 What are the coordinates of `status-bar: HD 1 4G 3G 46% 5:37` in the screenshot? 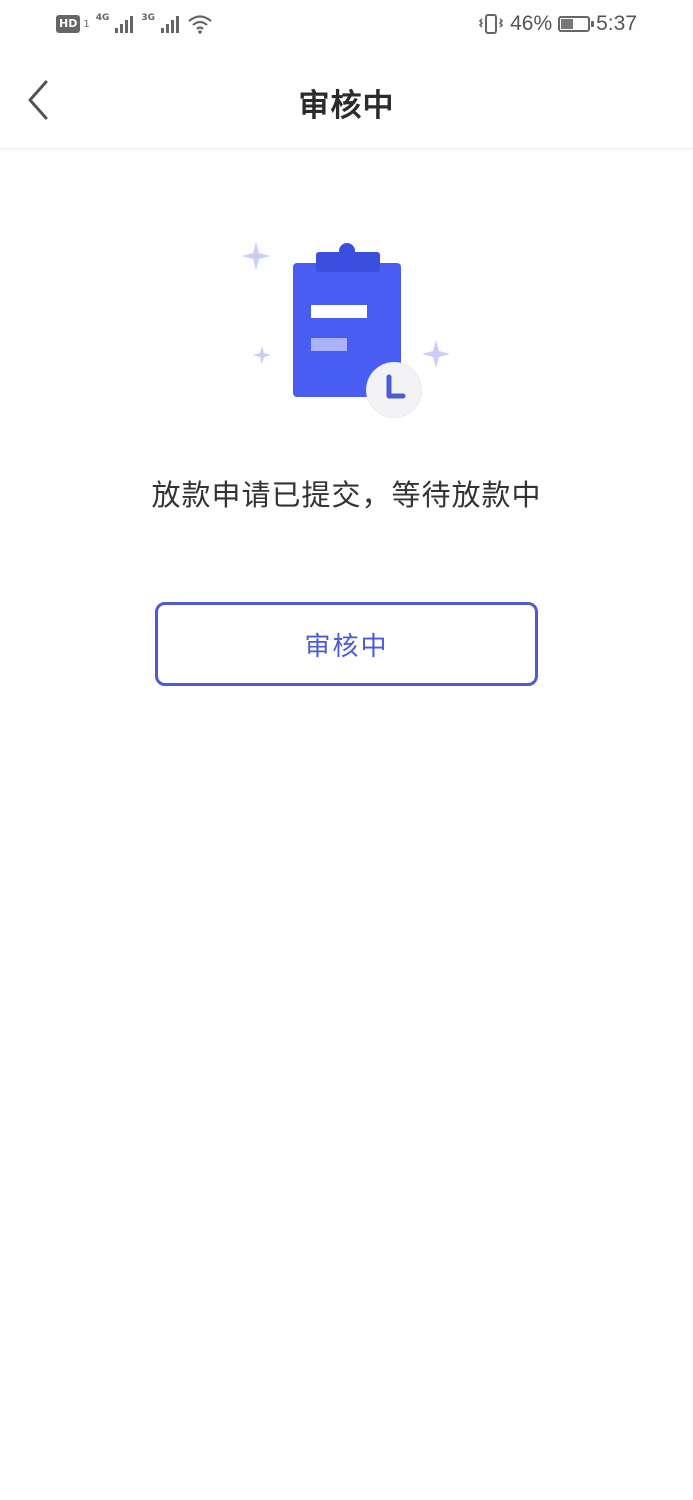 It's located at (346, 26).